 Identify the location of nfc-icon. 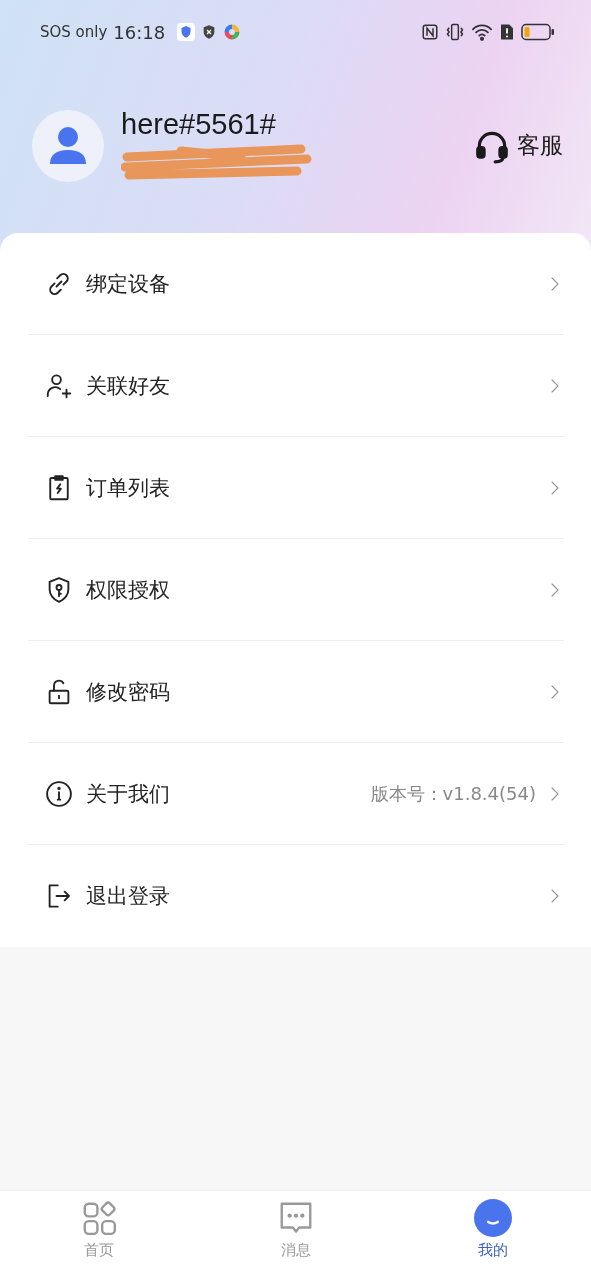
(430, 32).